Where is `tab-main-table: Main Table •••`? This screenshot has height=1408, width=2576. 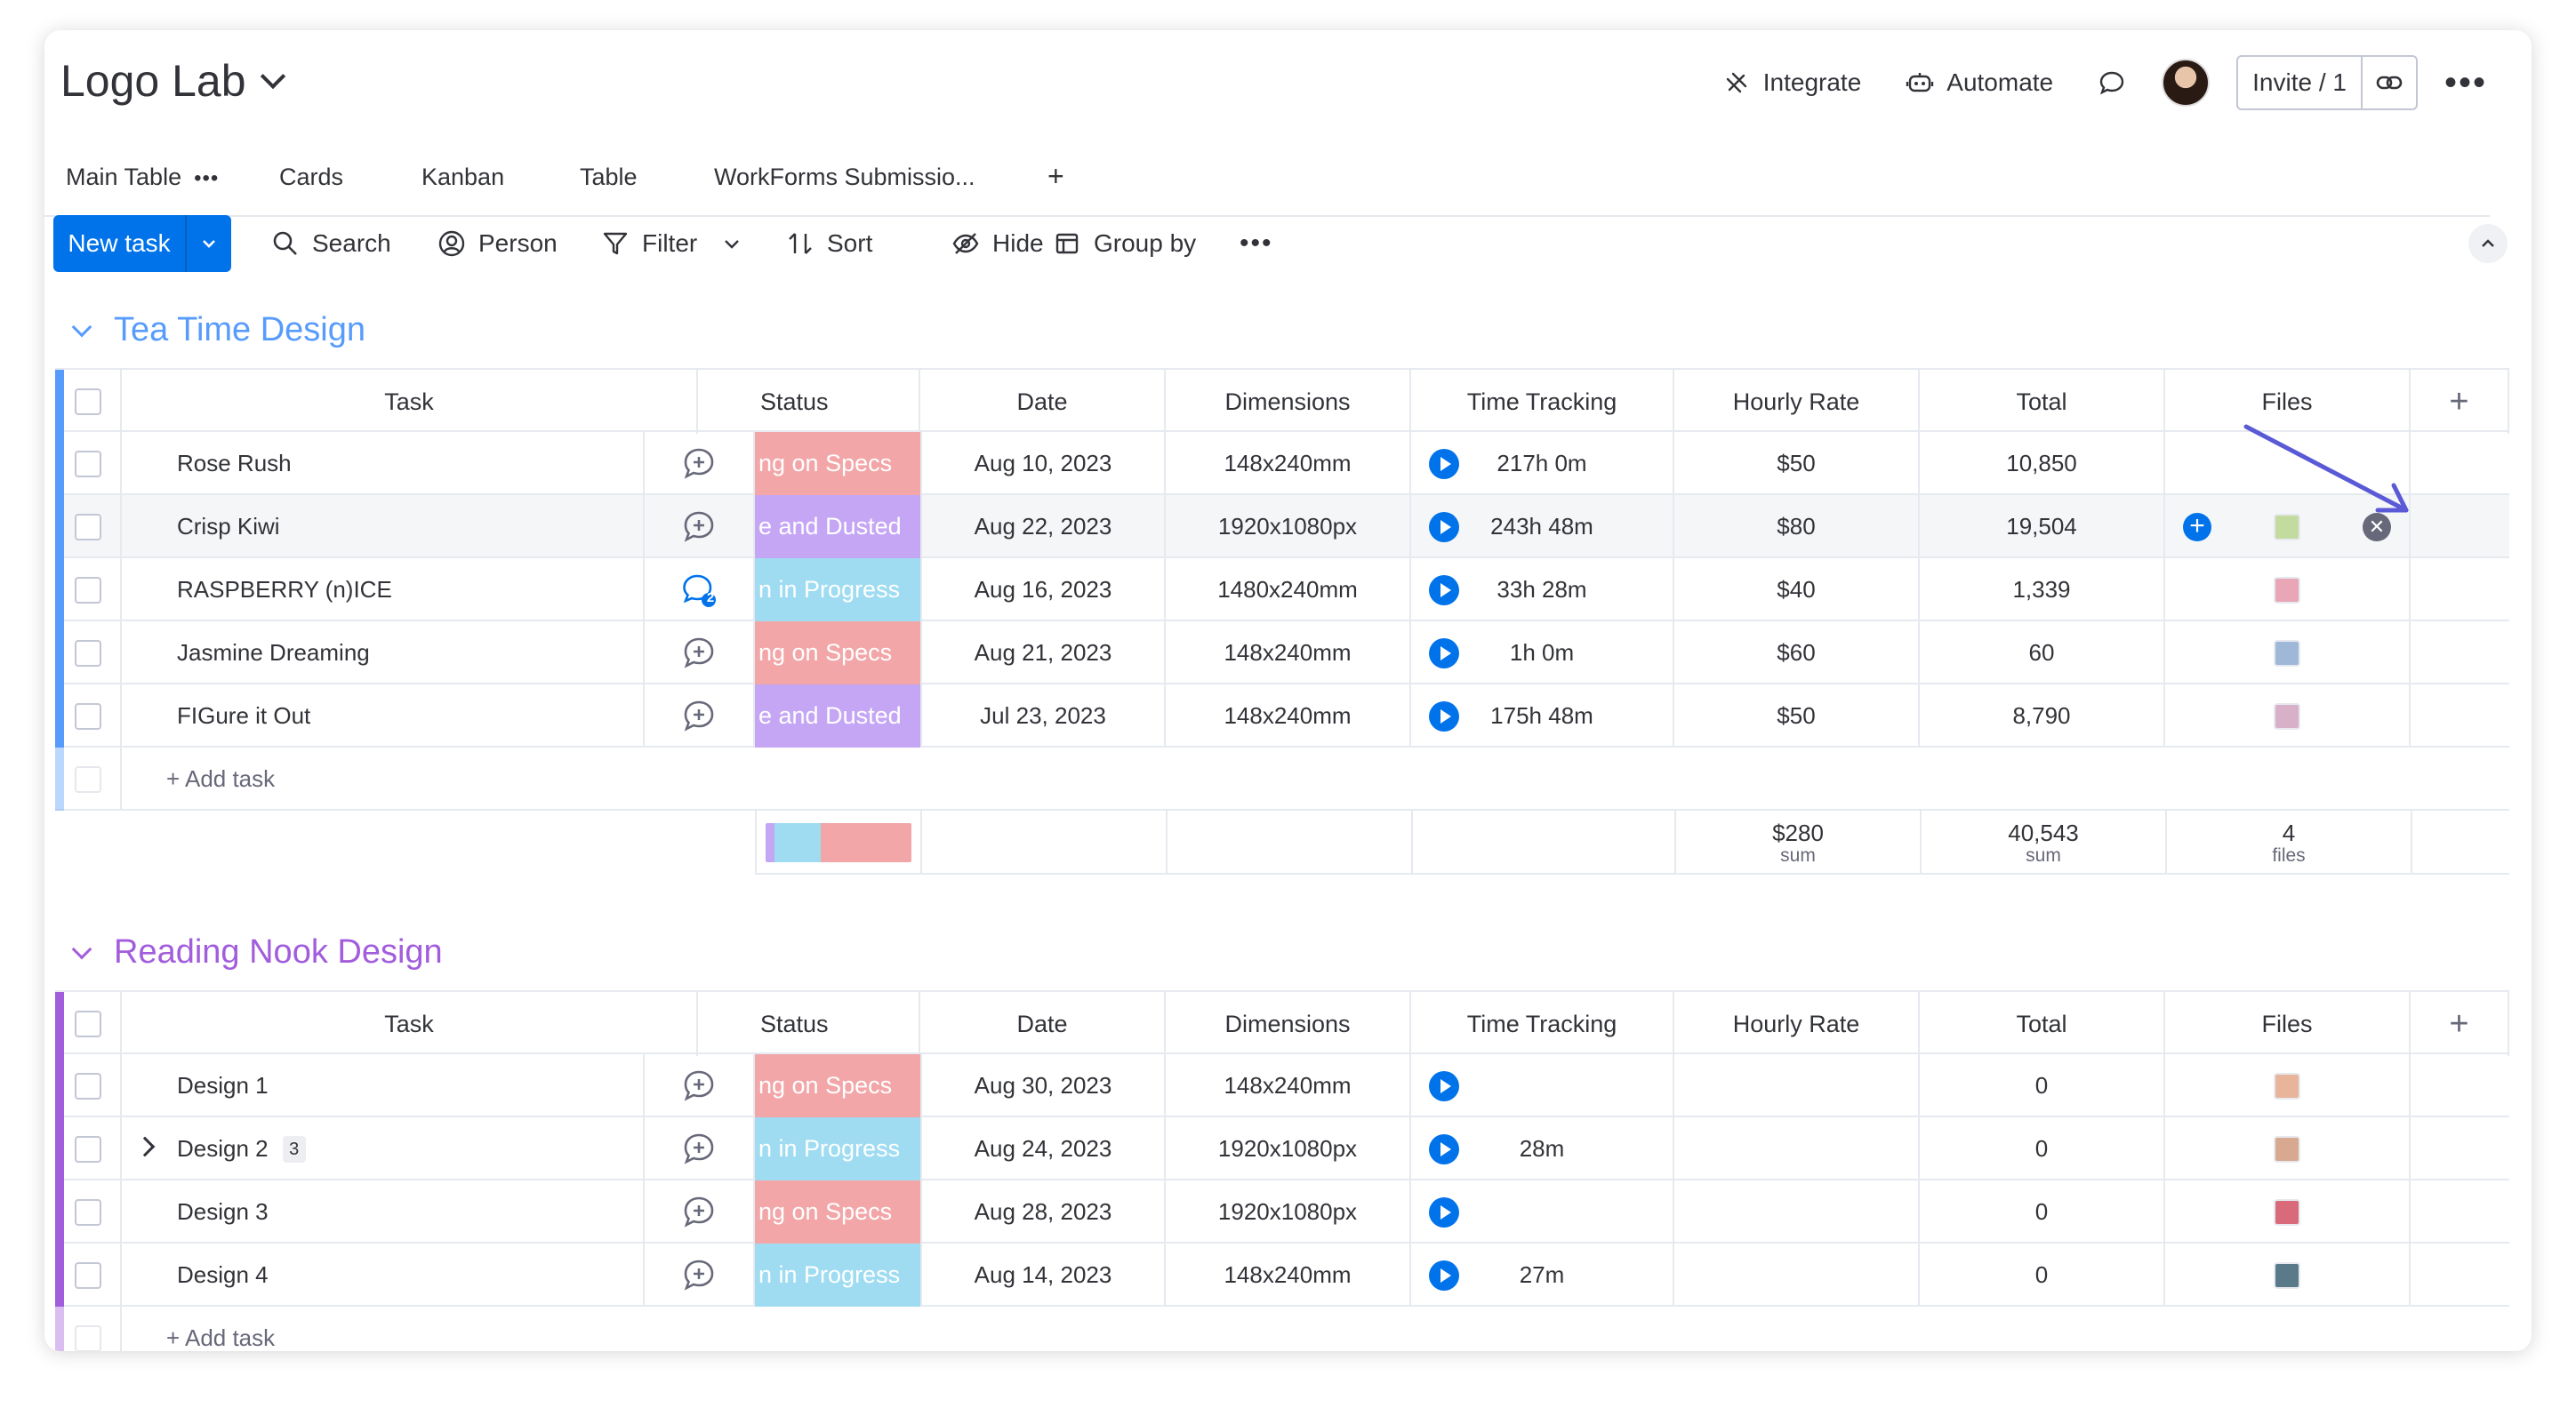
tab-main-table: Main Table ••• is located at coordinates (142, 192).